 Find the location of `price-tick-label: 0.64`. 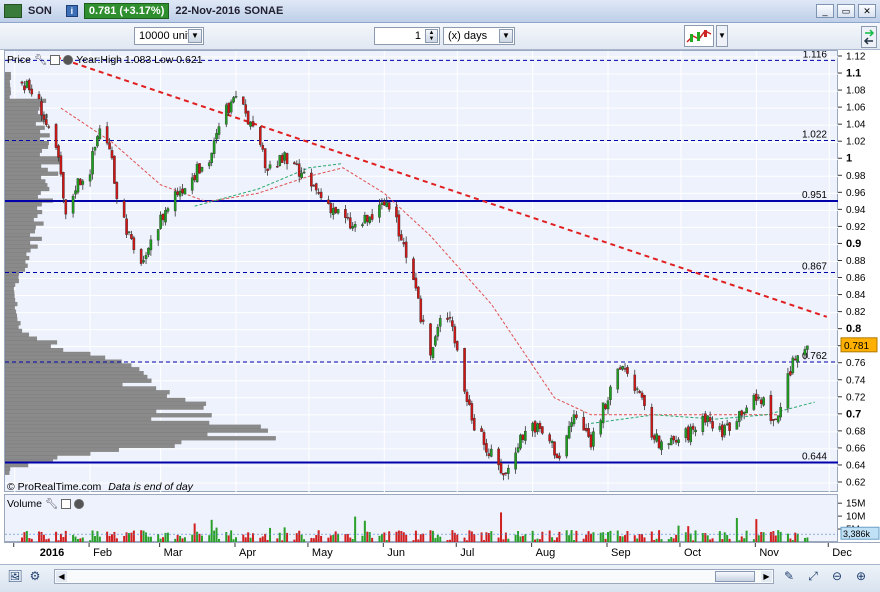

price-tick-label: 0.64 is located at coordinates (856, 465).